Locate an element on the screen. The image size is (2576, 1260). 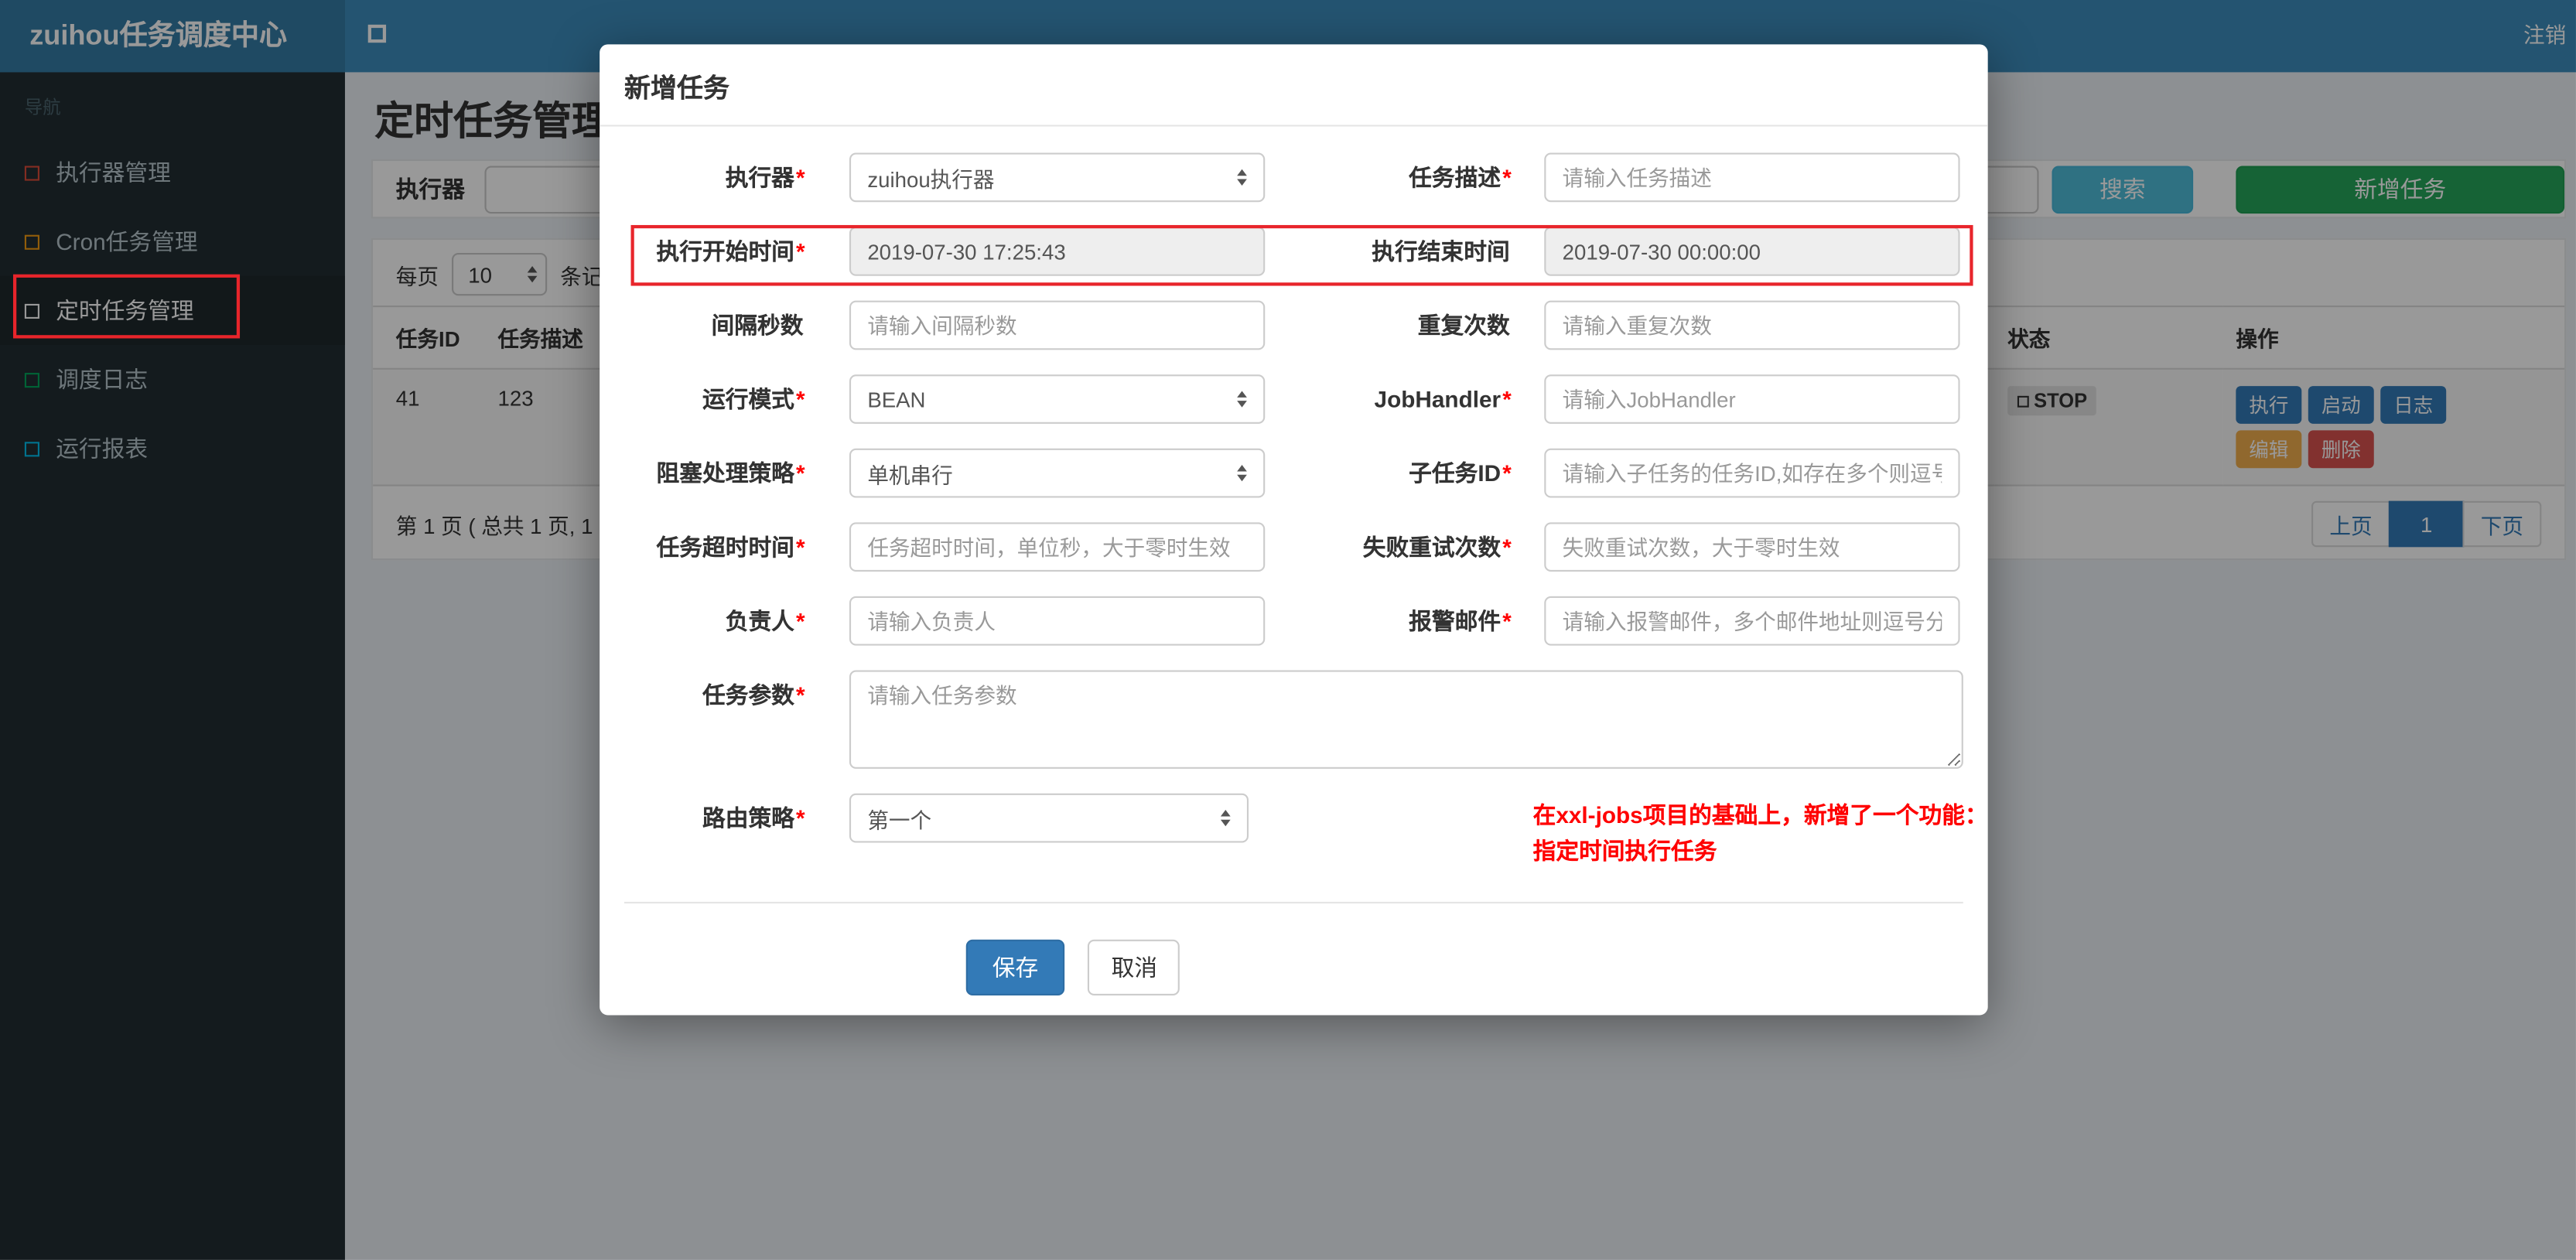
modal-footer: 保存 取消 is located at coordinates (1293, 948).